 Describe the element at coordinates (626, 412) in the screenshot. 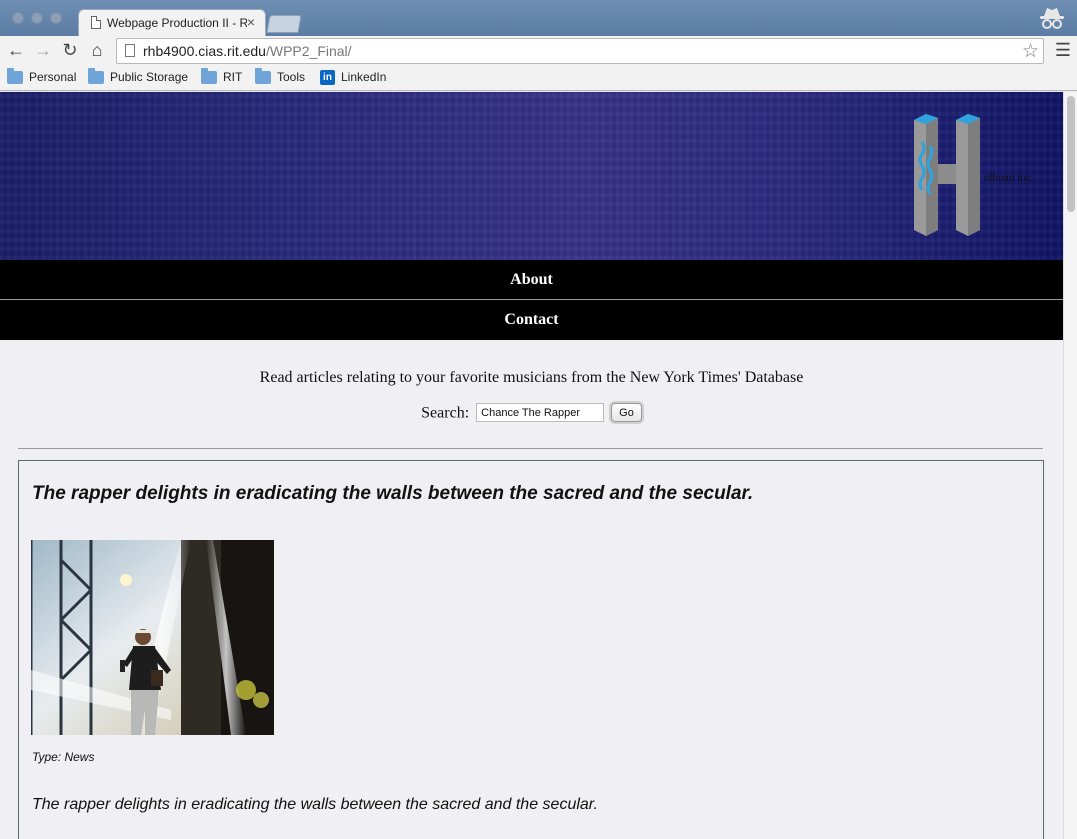

I see `go-button: Go` at that location.